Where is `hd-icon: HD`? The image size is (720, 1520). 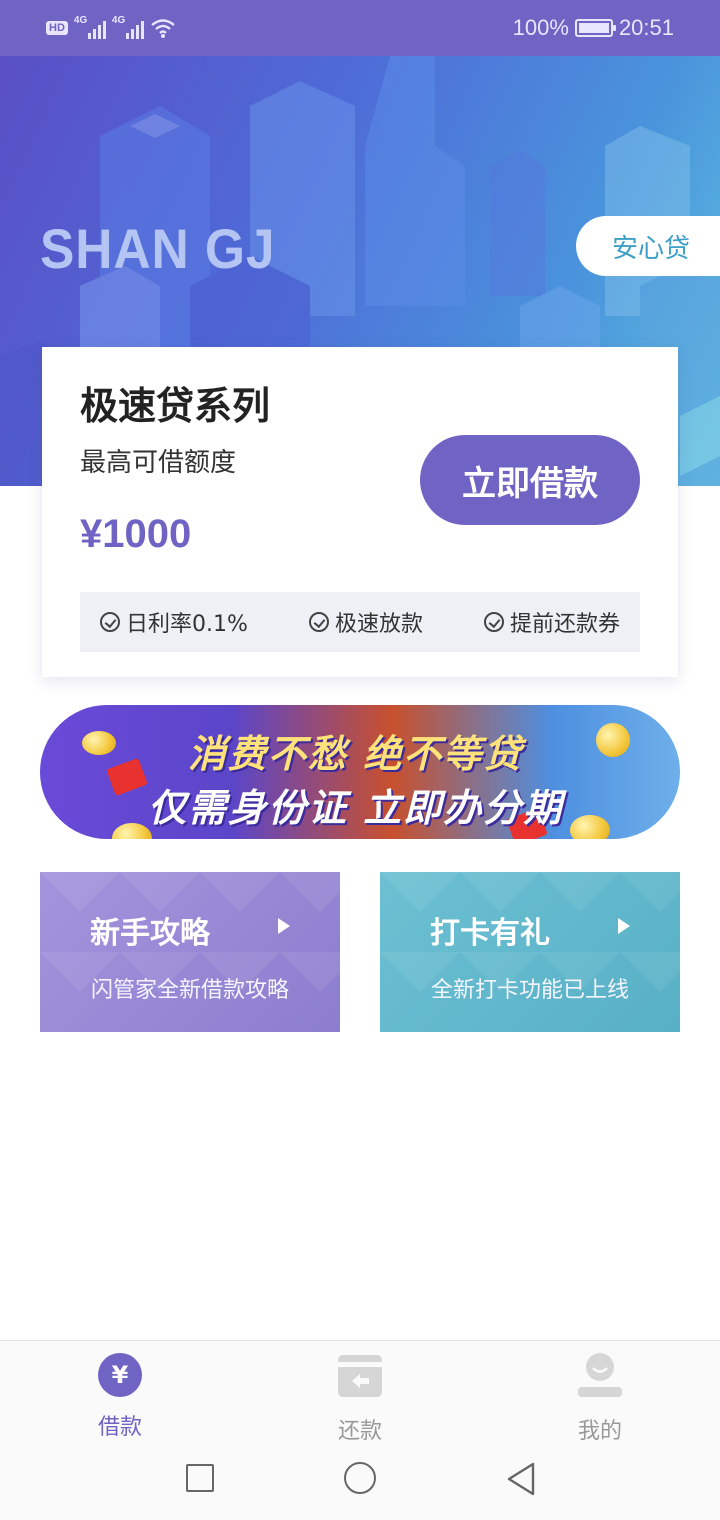 hd-icon: HD is located at coordinates (57, 28).